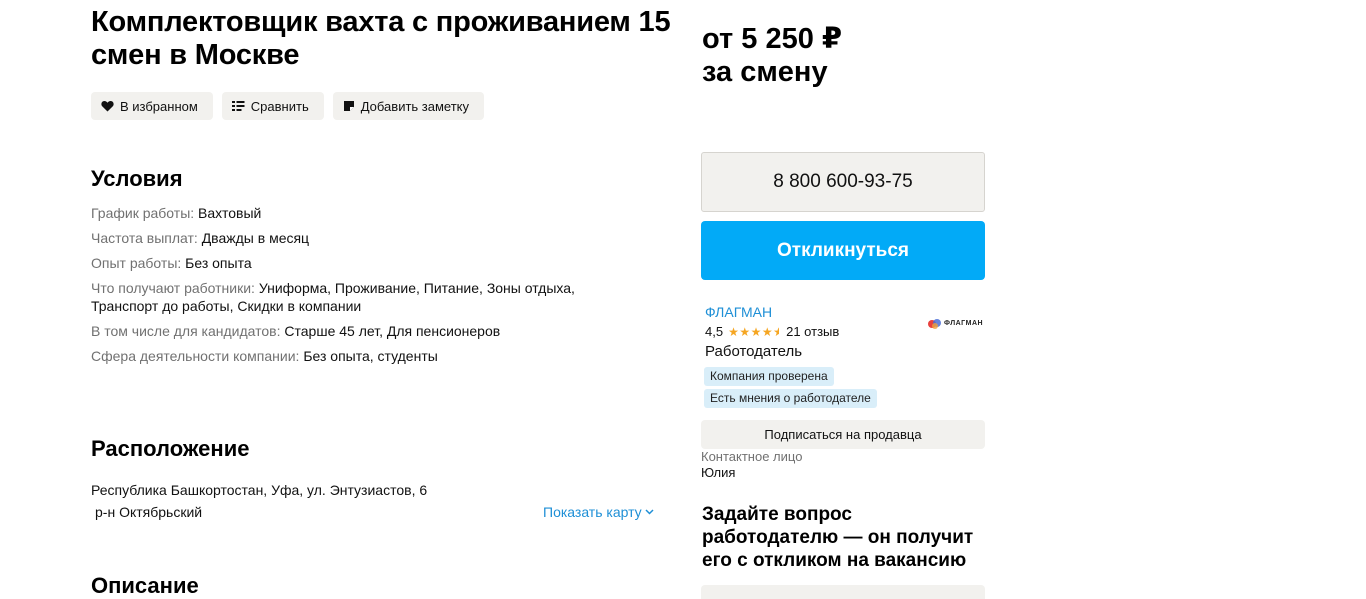 This screenshot has width=1366, height=599. Describe the element at coordinates (137, 178) in the screenshot. I see `conditions-heading: Условия` at that location.